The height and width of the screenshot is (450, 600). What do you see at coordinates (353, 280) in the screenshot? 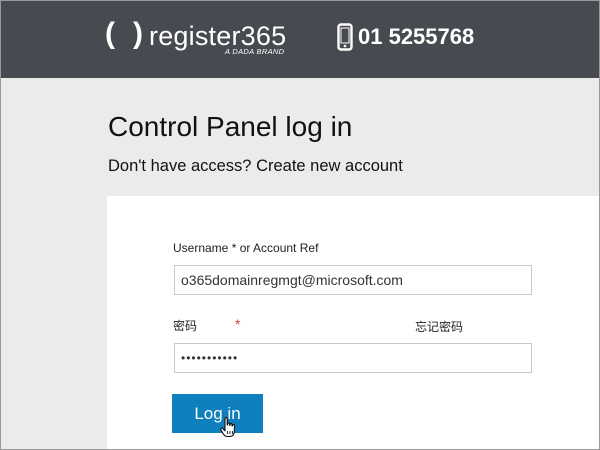
I see `username-input` at bounding box center [353, 280].